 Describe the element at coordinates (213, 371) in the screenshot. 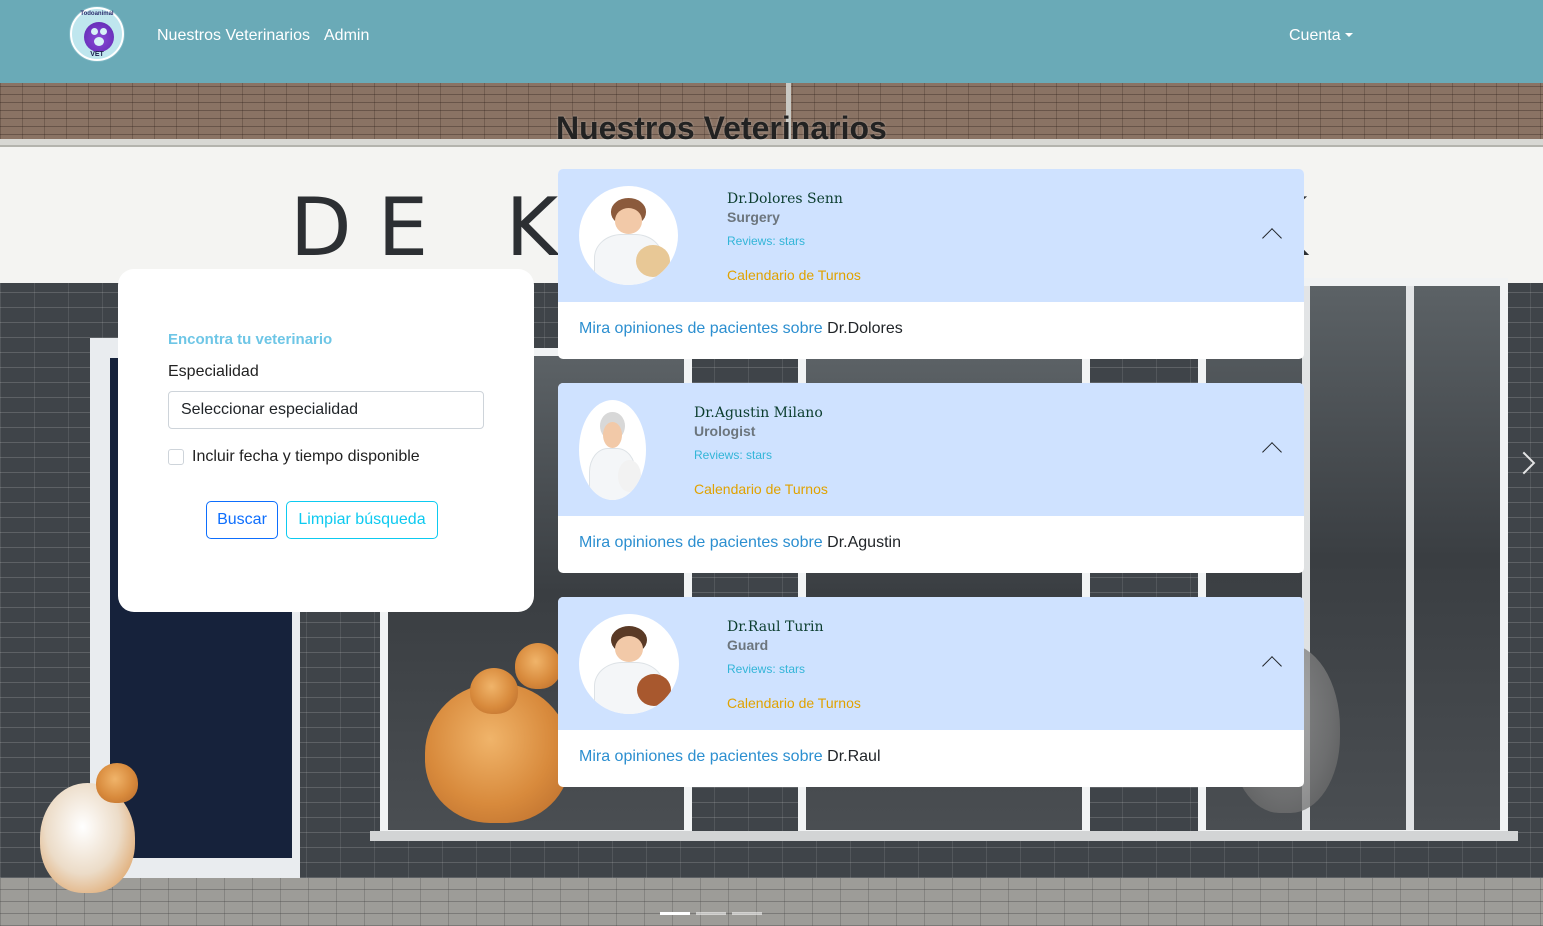

I see `specialty-label: Especialidad` at that location.